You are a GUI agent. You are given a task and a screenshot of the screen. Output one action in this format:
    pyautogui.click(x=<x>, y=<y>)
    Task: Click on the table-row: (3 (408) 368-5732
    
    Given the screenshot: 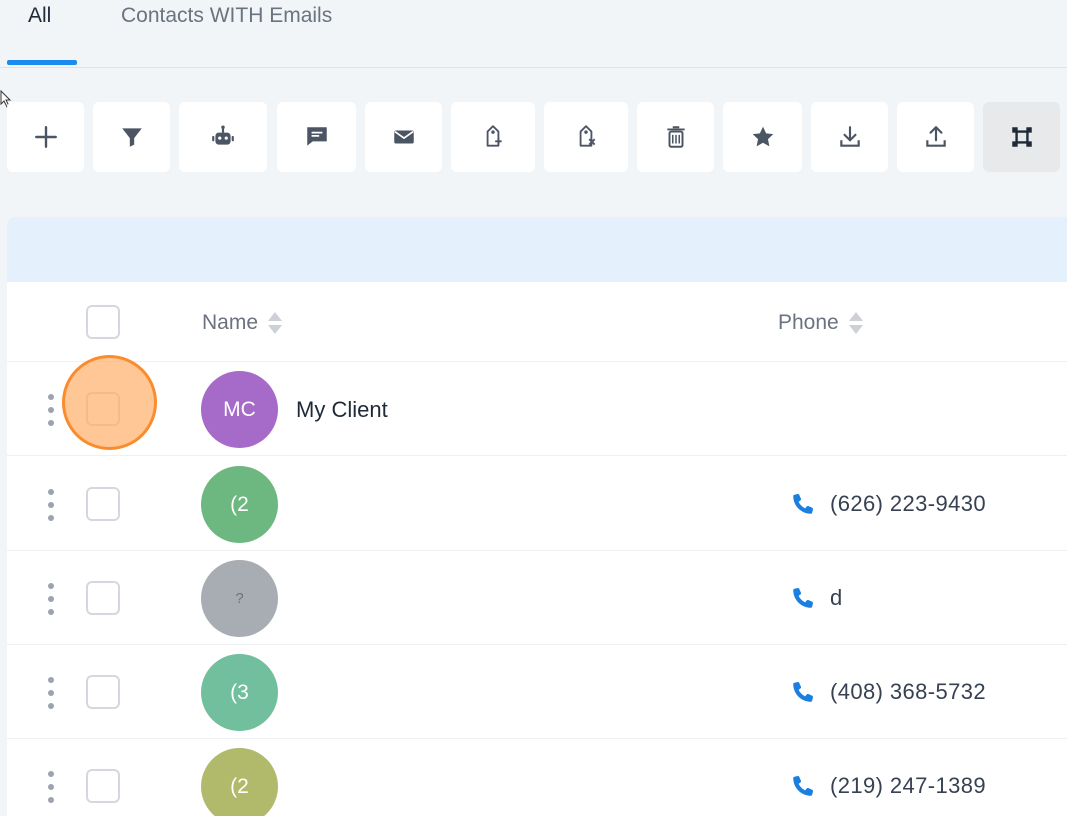 What is the action you would take?
    pyautogui.click(x=537, y=692)
    